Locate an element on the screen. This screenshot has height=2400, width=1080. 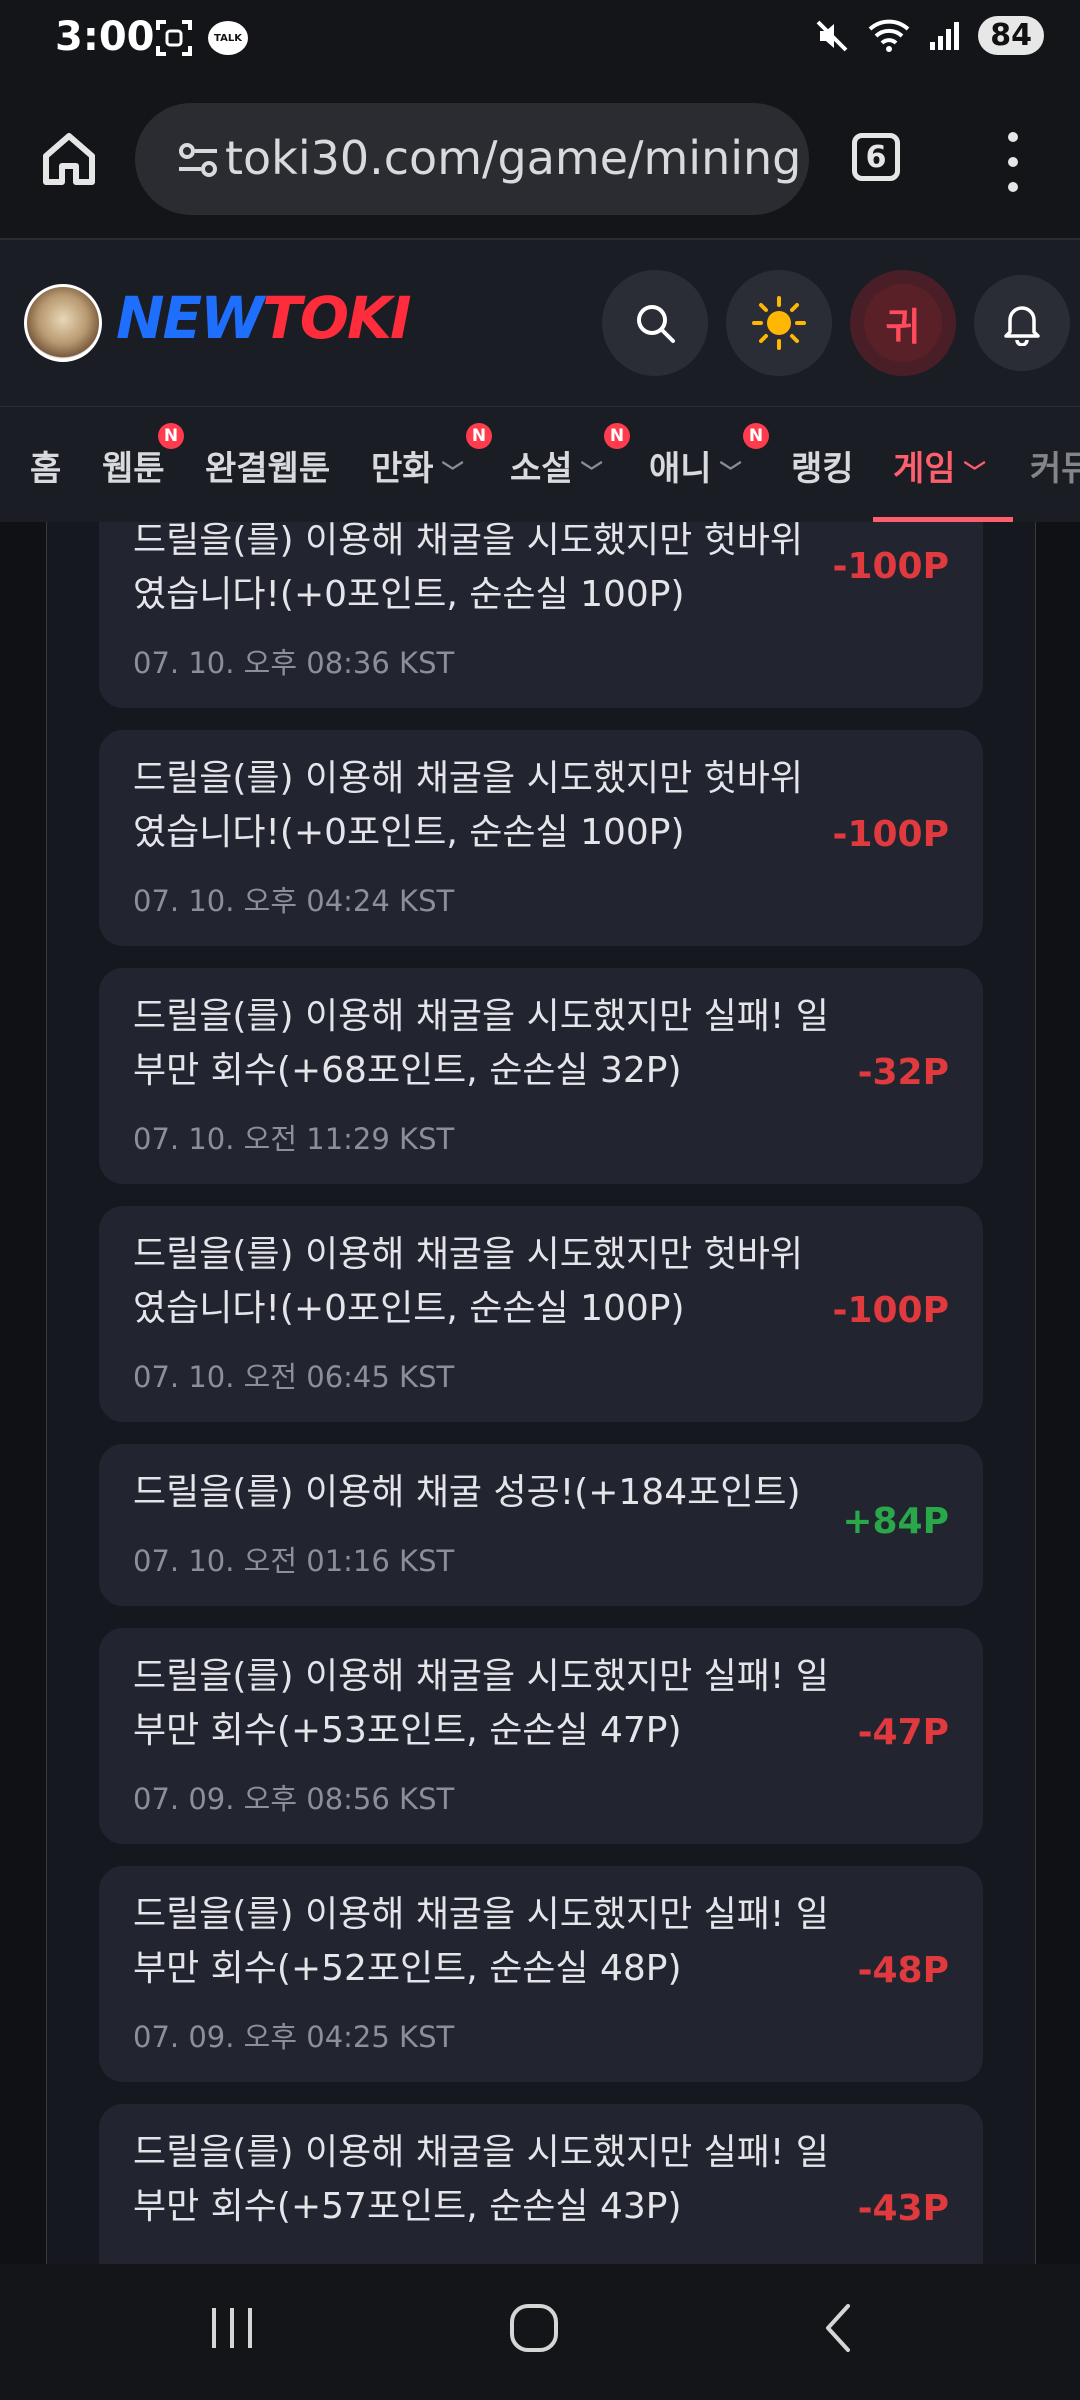
battery-level: 84 is located at coordinates (1011, 35).